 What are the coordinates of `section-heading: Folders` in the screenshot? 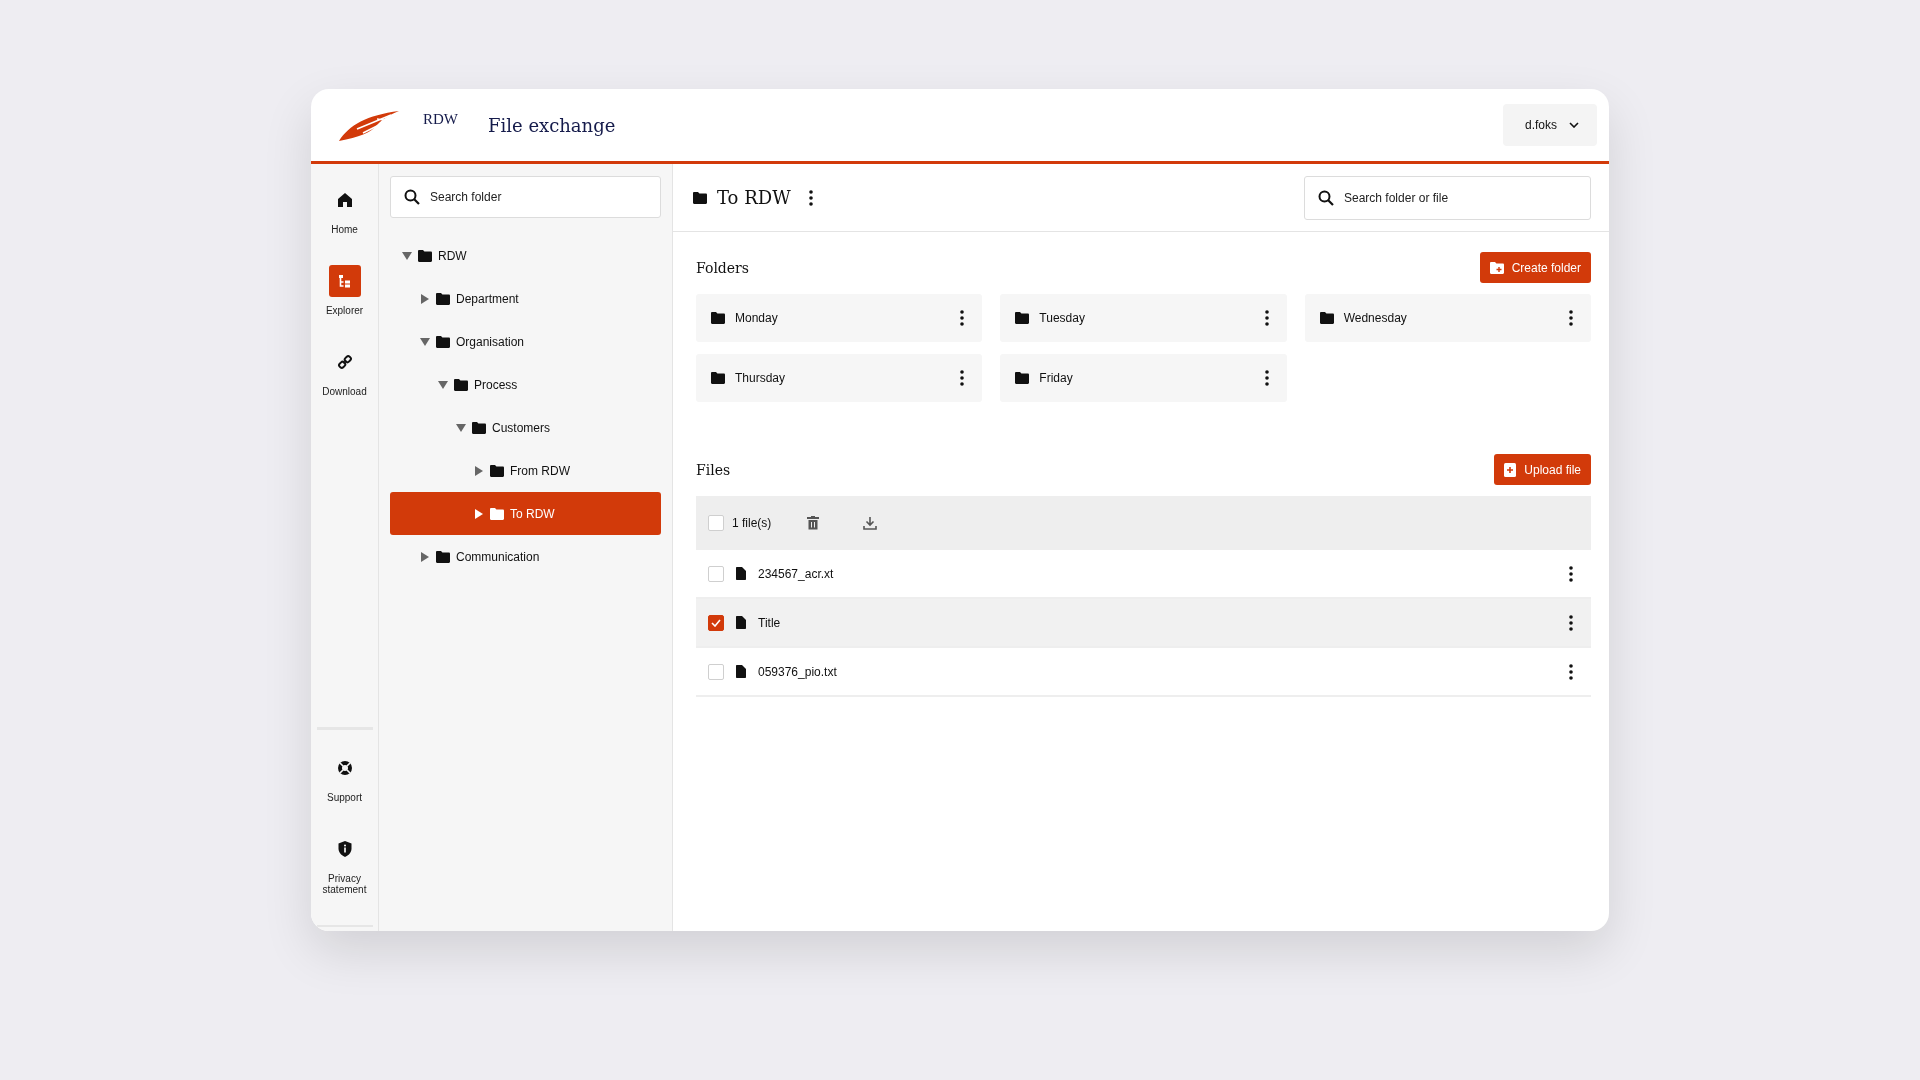 It's located at (722, 267).